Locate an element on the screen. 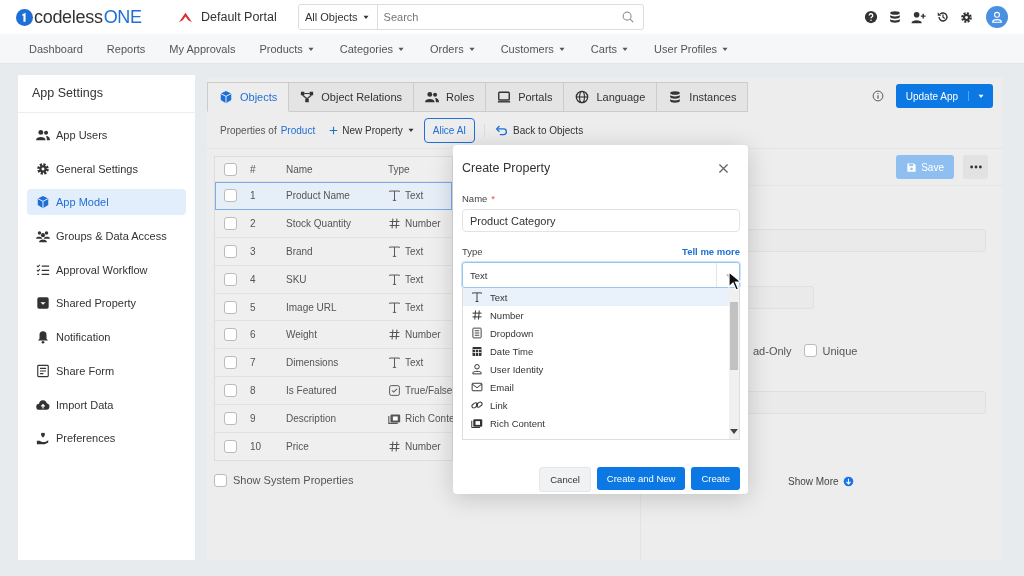 This screenshot has height=576, width=1024. table-cell-text: 7 is located at coordinates (253, 363).